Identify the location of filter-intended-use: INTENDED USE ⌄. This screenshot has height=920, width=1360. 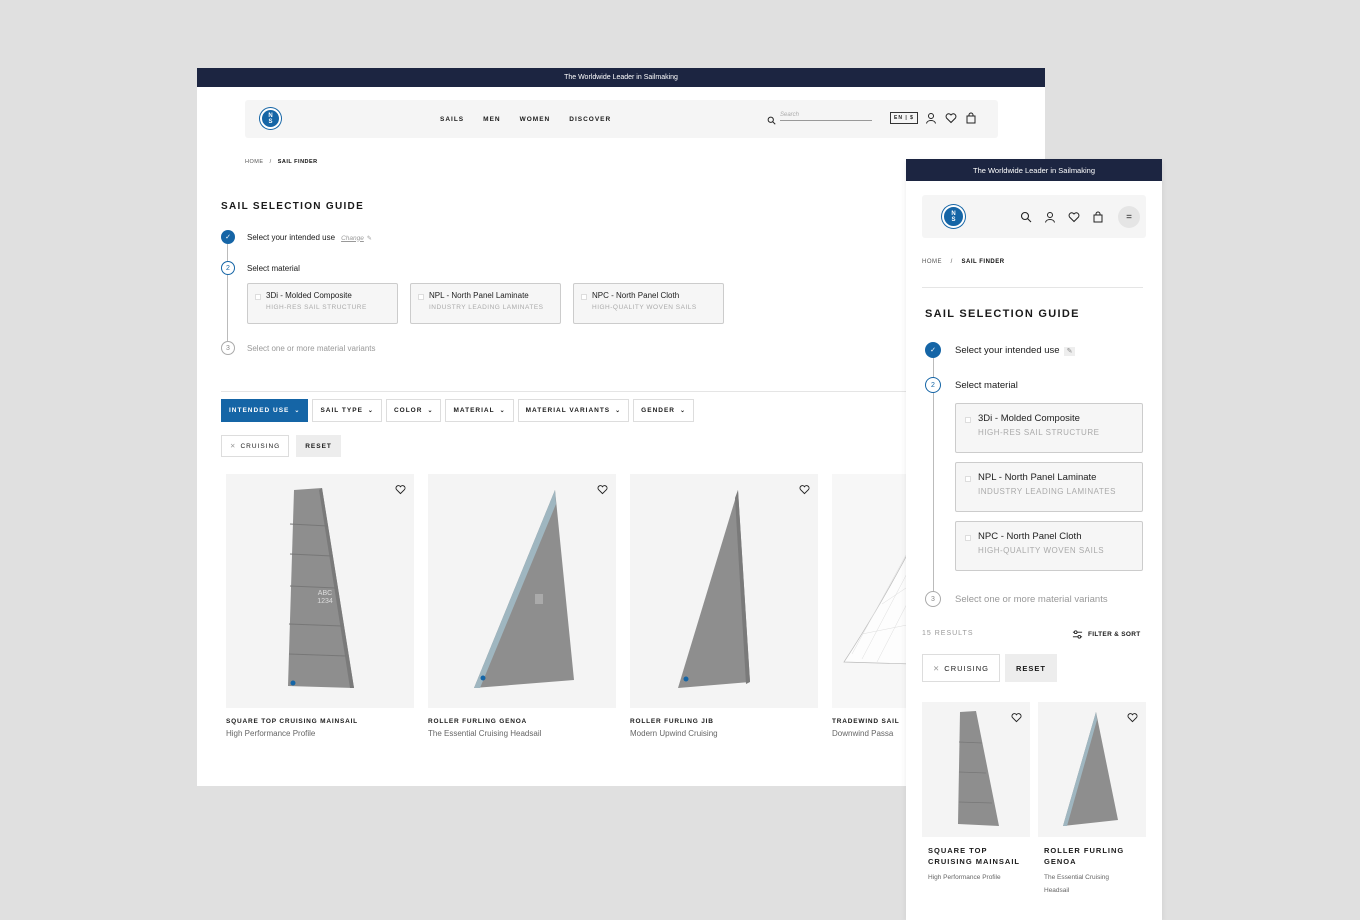
(265, 410).